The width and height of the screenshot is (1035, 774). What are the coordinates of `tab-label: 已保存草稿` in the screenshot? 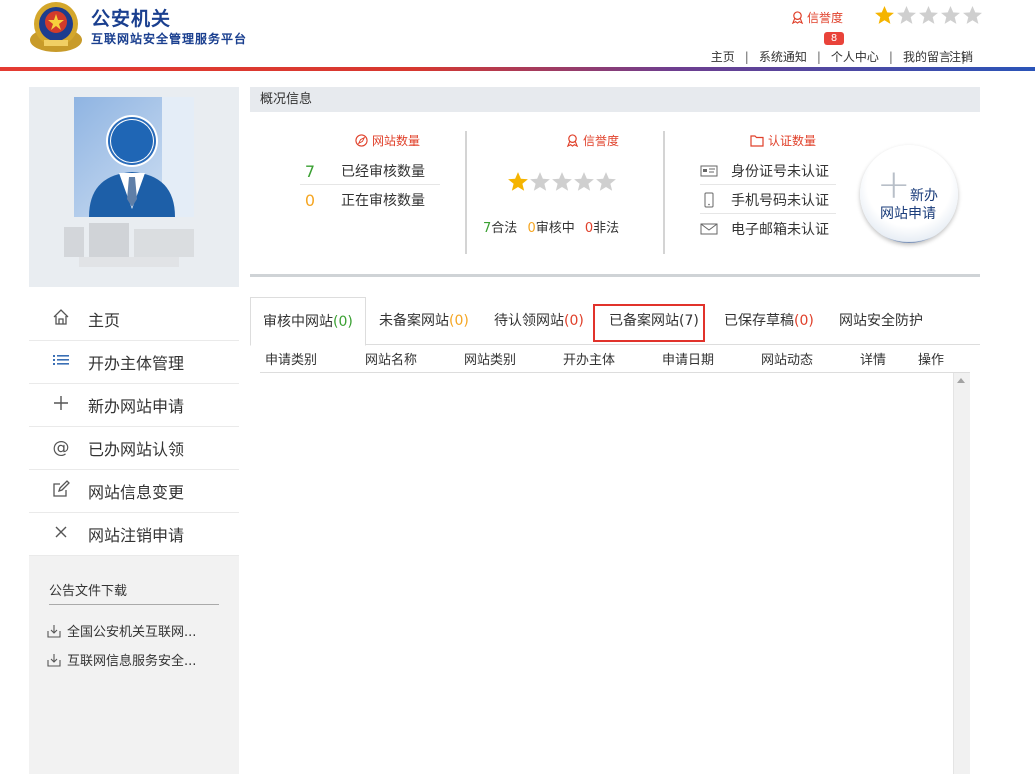 It's located at (759, 321).